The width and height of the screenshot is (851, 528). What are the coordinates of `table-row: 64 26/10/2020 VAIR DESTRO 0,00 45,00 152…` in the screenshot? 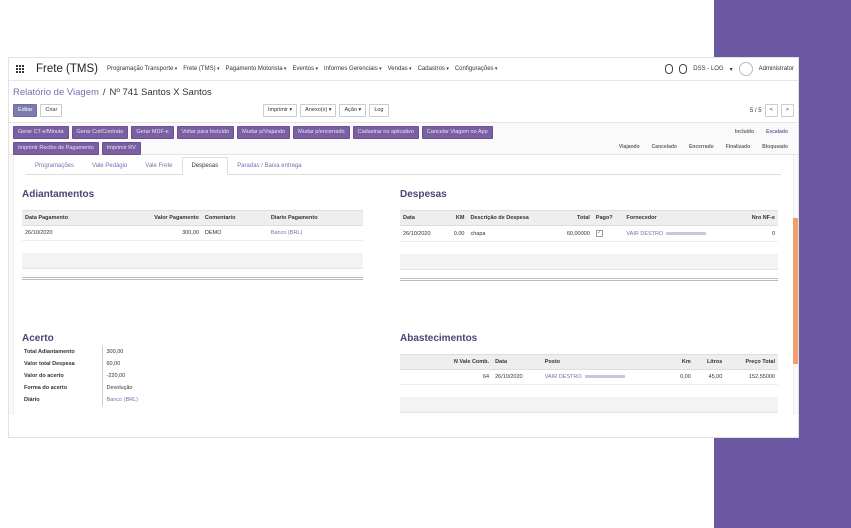 It's located at (589, 377).